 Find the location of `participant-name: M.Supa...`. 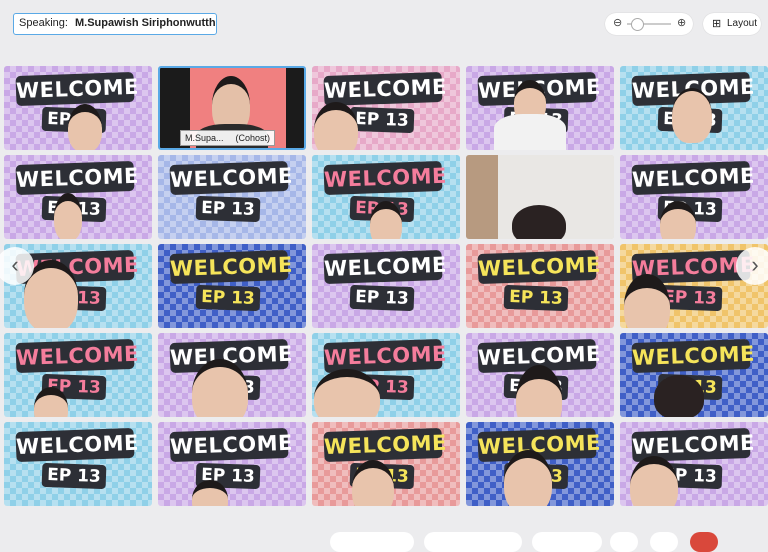

participant-name: M.Supa... is located at coordinates (204, 138).